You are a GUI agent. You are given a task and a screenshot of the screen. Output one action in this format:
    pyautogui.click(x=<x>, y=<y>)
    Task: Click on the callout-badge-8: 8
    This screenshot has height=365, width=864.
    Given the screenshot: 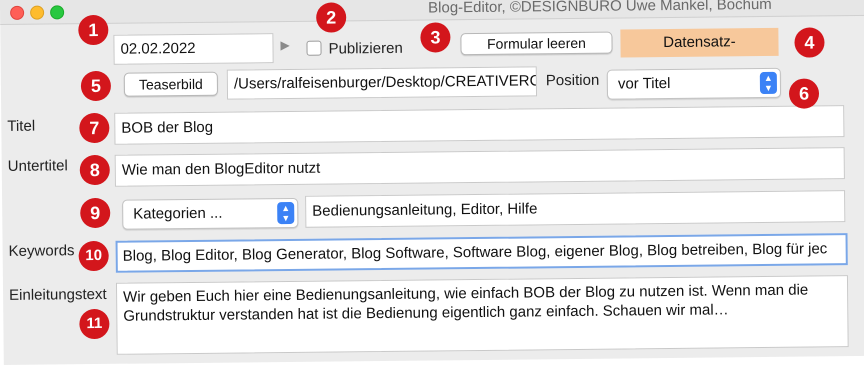 What is the action you would take?
    pyautogui.click(x=94, y=170)
    